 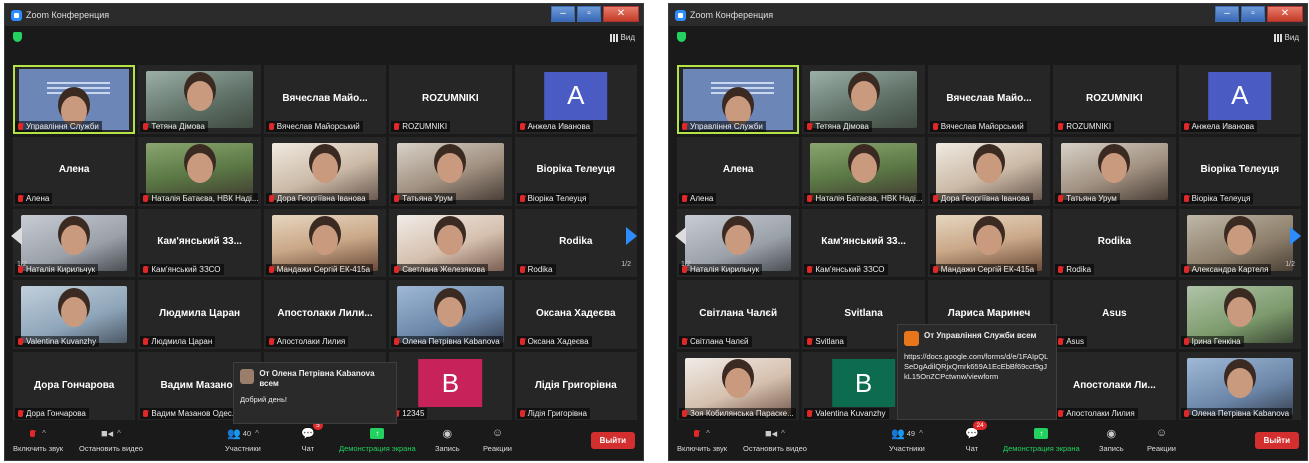 I want to click on participant-display-name: ROZUMNIKI, so click(x=1114, y=98).